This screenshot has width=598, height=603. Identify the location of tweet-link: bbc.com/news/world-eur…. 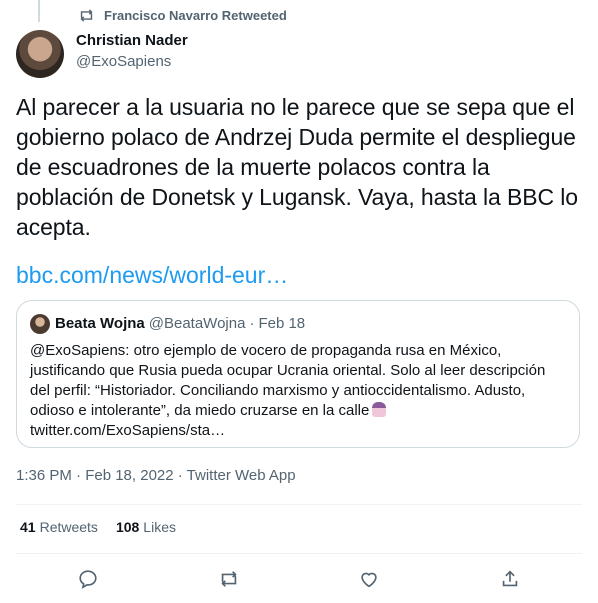
(152, 275).